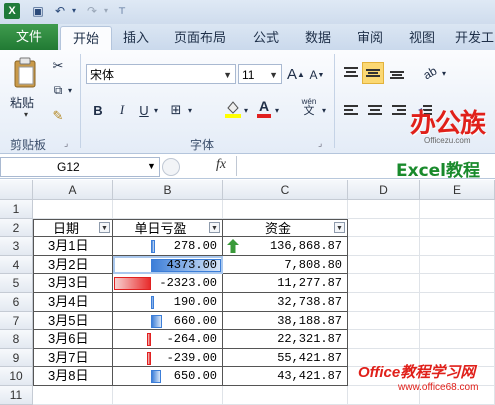  Describe the element at coordinates (375, 111) in the screenshot. I see `align-center-icon` at that location.